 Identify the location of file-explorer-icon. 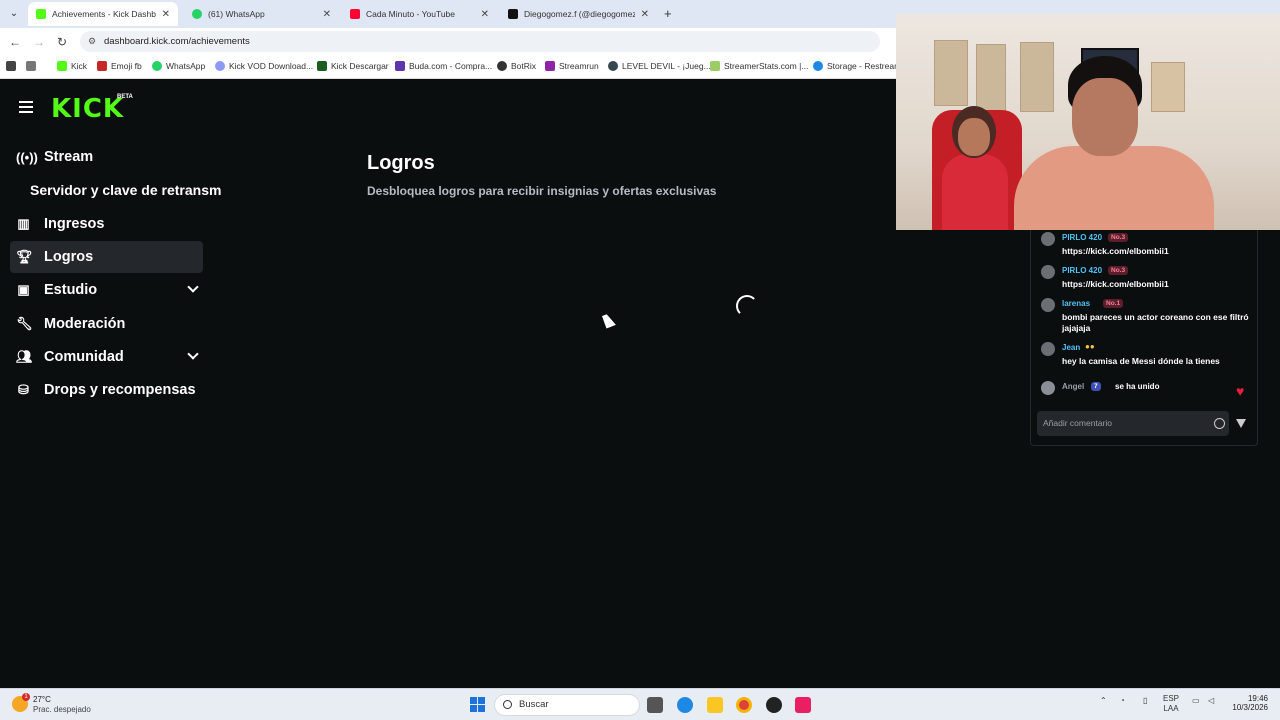
(715, 705).